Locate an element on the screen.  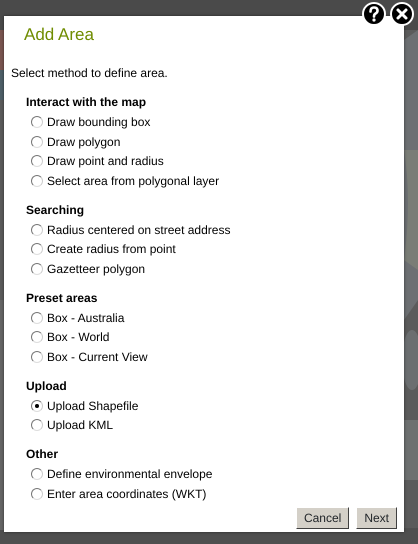
section-heading: Upload is located at coordinates (46, 386).